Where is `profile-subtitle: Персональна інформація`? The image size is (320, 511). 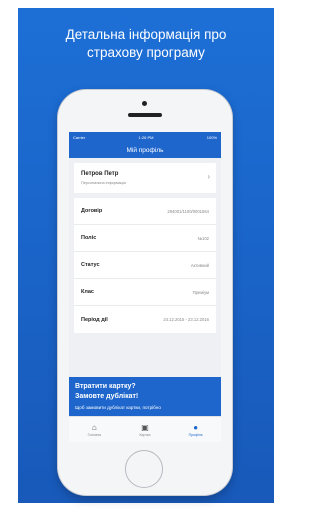
profile-subtitle: Персональна інформація is located at coordinates (103, 183).